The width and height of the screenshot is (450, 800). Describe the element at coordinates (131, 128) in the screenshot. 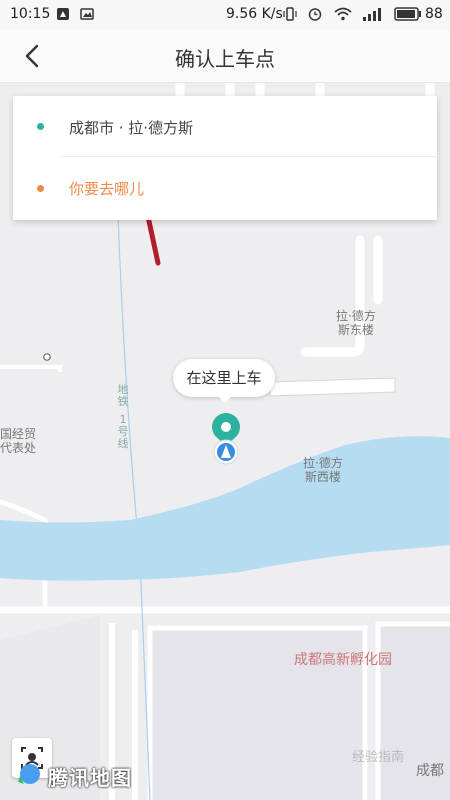

I see `origin-address: 成都市 · 拉·德方斯` at that location.